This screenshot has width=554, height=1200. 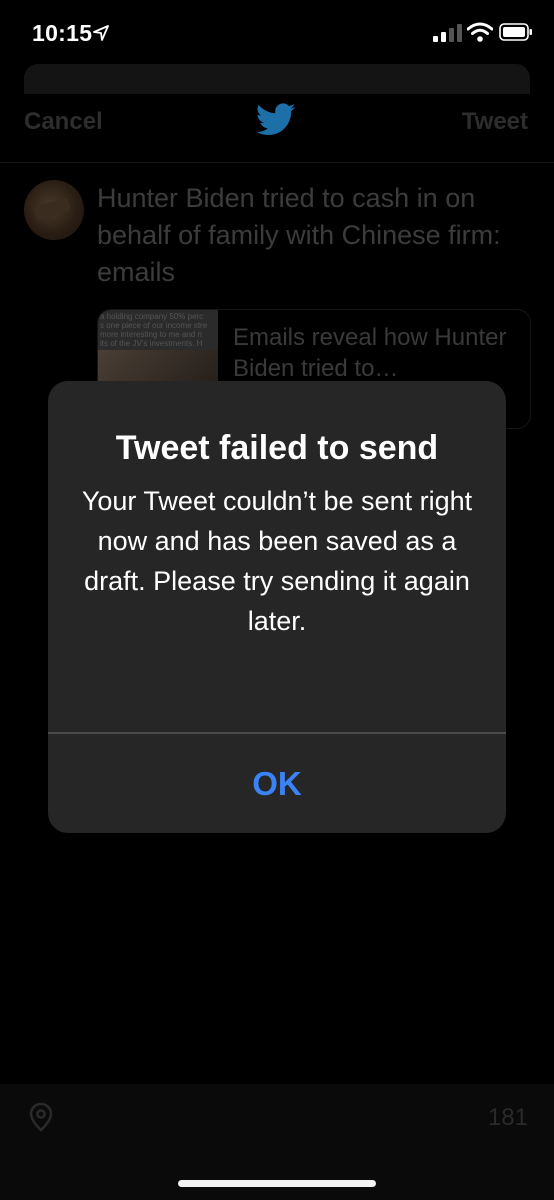 I want to click on compose-header: Cancel Tweet, so click(x=277, y=128).